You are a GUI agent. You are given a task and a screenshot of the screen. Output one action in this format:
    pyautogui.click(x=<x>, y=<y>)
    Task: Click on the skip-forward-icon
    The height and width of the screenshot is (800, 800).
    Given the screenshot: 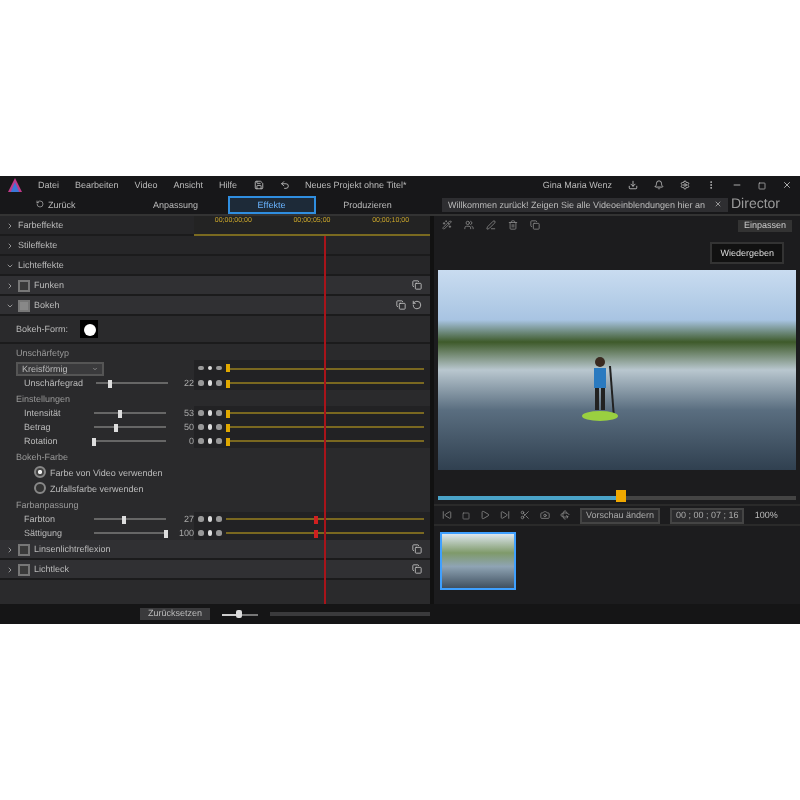 What is the action you would take?
    pyautogui.click(x=505, y=515)
    